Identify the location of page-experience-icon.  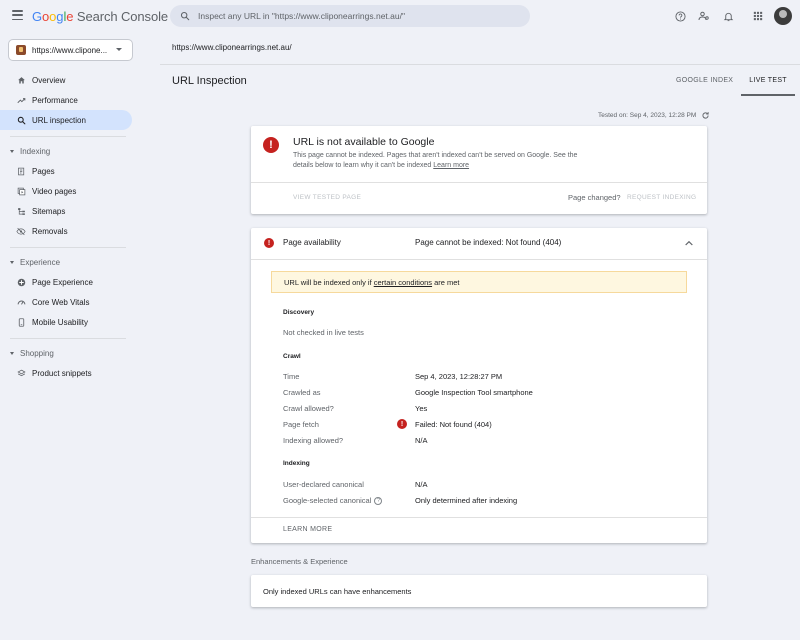
(21, 282).